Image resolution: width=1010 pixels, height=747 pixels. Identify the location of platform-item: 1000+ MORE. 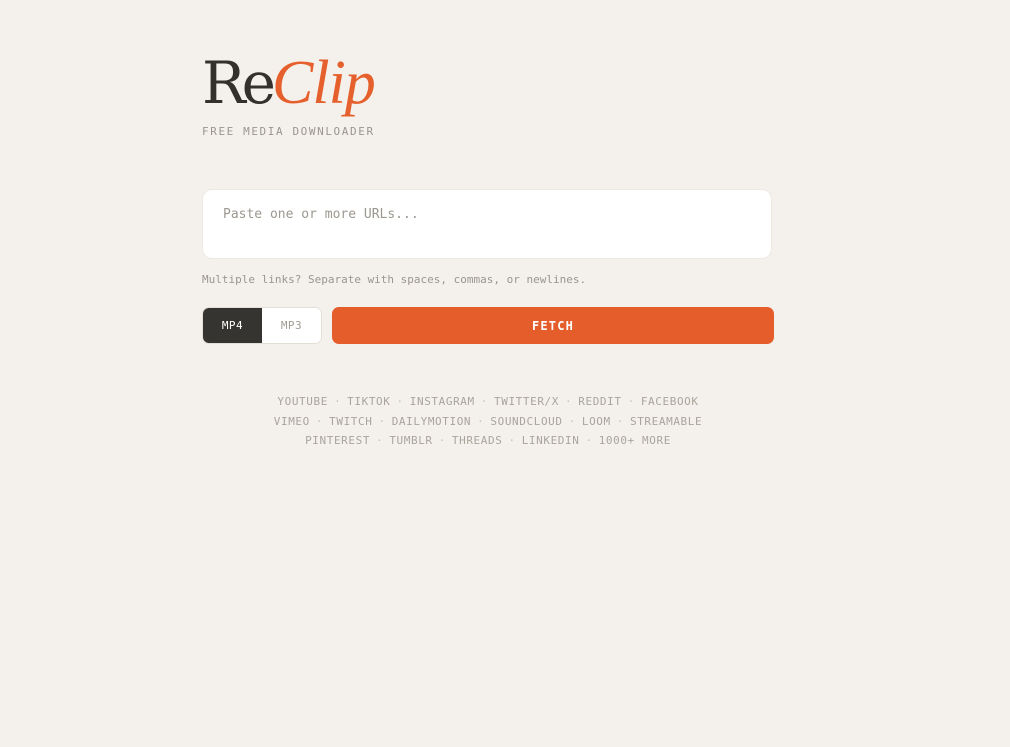
(634, 440).